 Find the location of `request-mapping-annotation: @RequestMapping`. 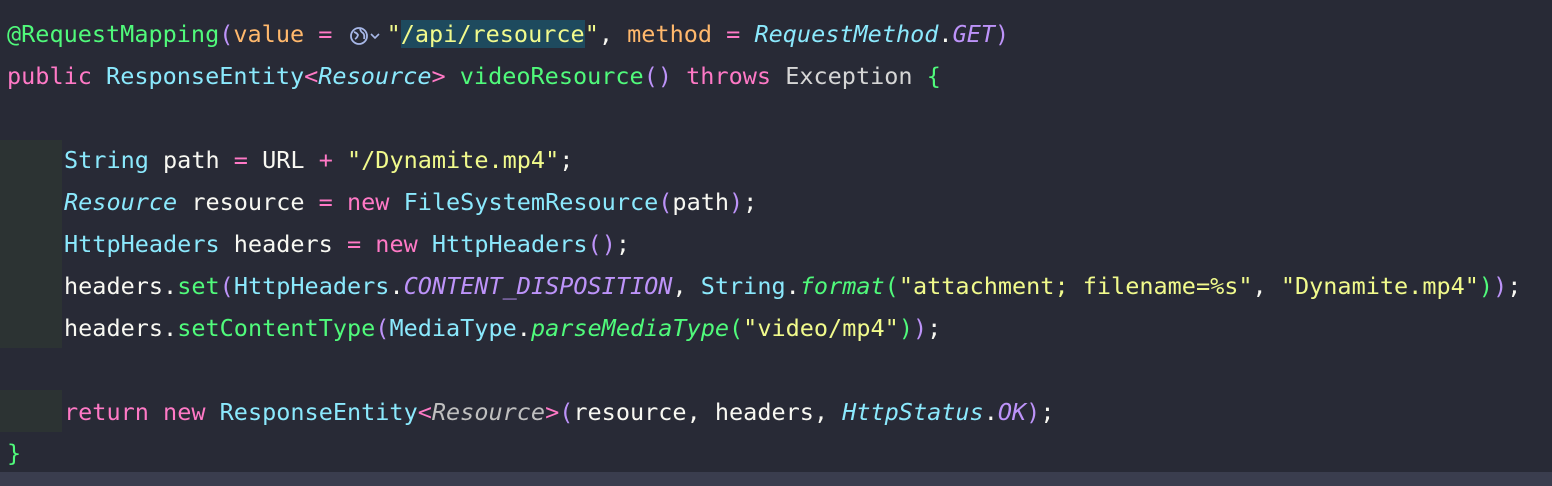

request-mapping-annotation: @RequestMapping is located at coordinates (113, 34).